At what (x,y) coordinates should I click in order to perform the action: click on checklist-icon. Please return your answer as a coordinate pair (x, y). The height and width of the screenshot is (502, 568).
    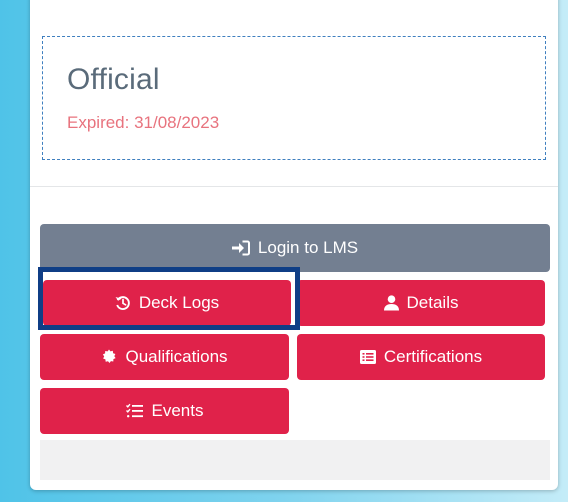
    Looking at the image, I should click on (134, 411).